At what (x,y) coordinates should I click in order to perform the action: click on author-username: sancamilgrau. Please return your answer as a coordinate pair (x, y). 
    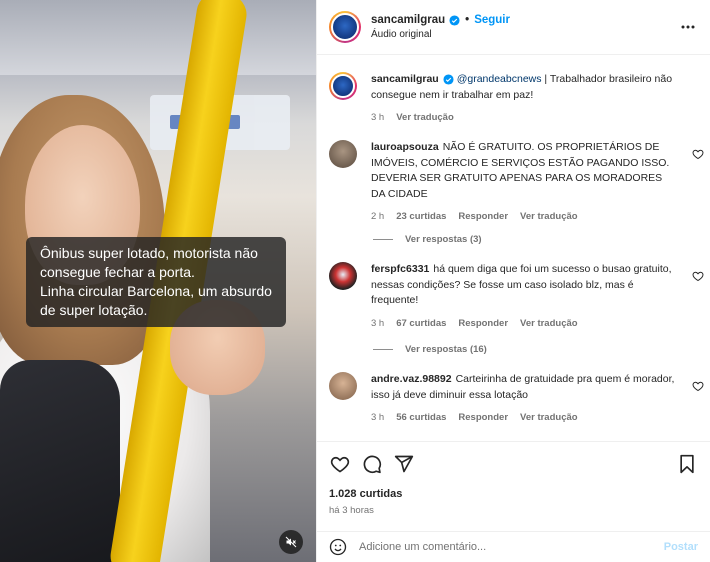
    Looking at the image, I should click on (408, 20).